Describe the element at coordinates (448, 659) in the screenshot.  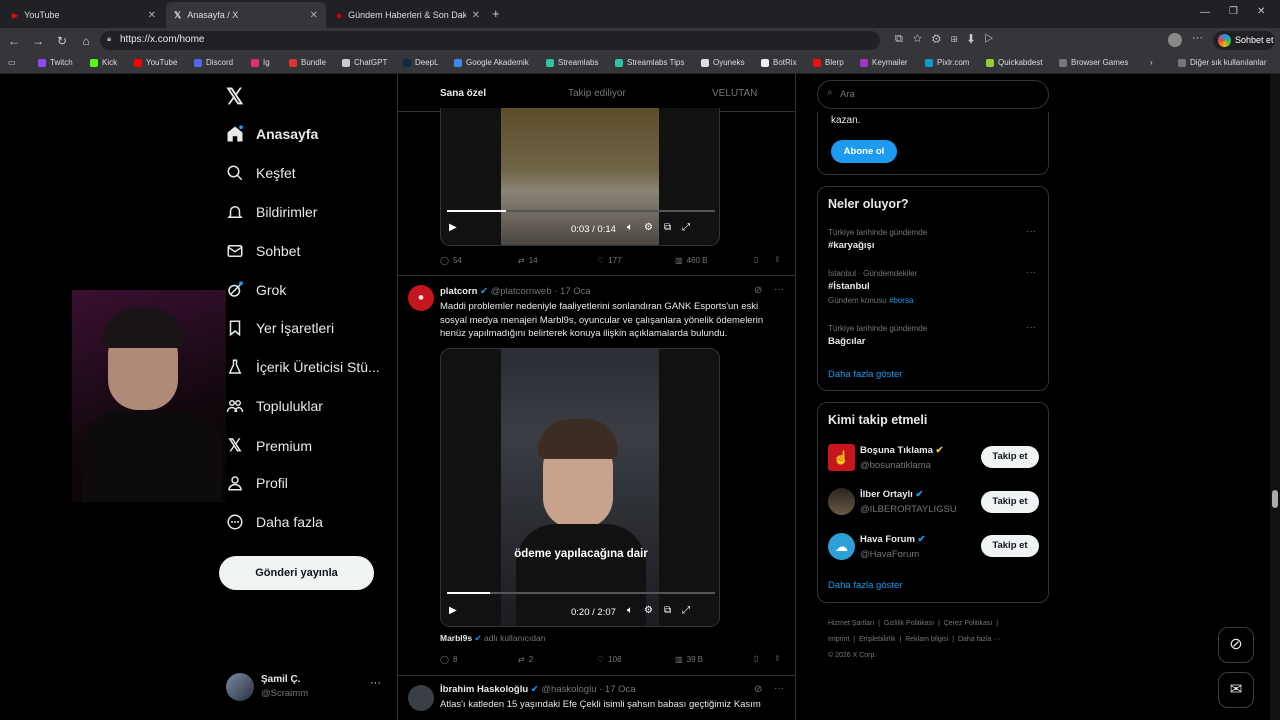
I see `reply-button: ◯ 8` at that location.